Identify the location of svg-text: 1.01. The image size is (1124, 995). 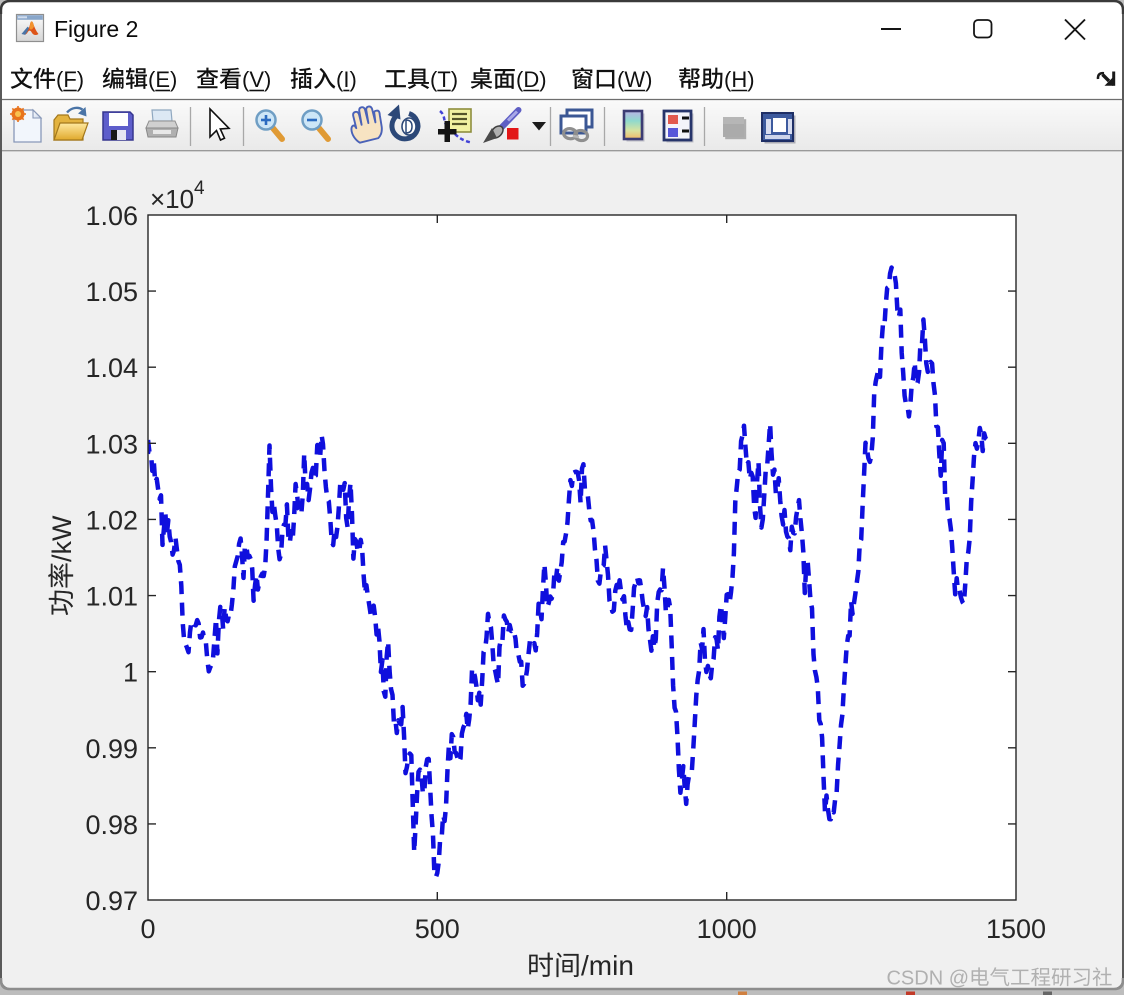
(111, 597).